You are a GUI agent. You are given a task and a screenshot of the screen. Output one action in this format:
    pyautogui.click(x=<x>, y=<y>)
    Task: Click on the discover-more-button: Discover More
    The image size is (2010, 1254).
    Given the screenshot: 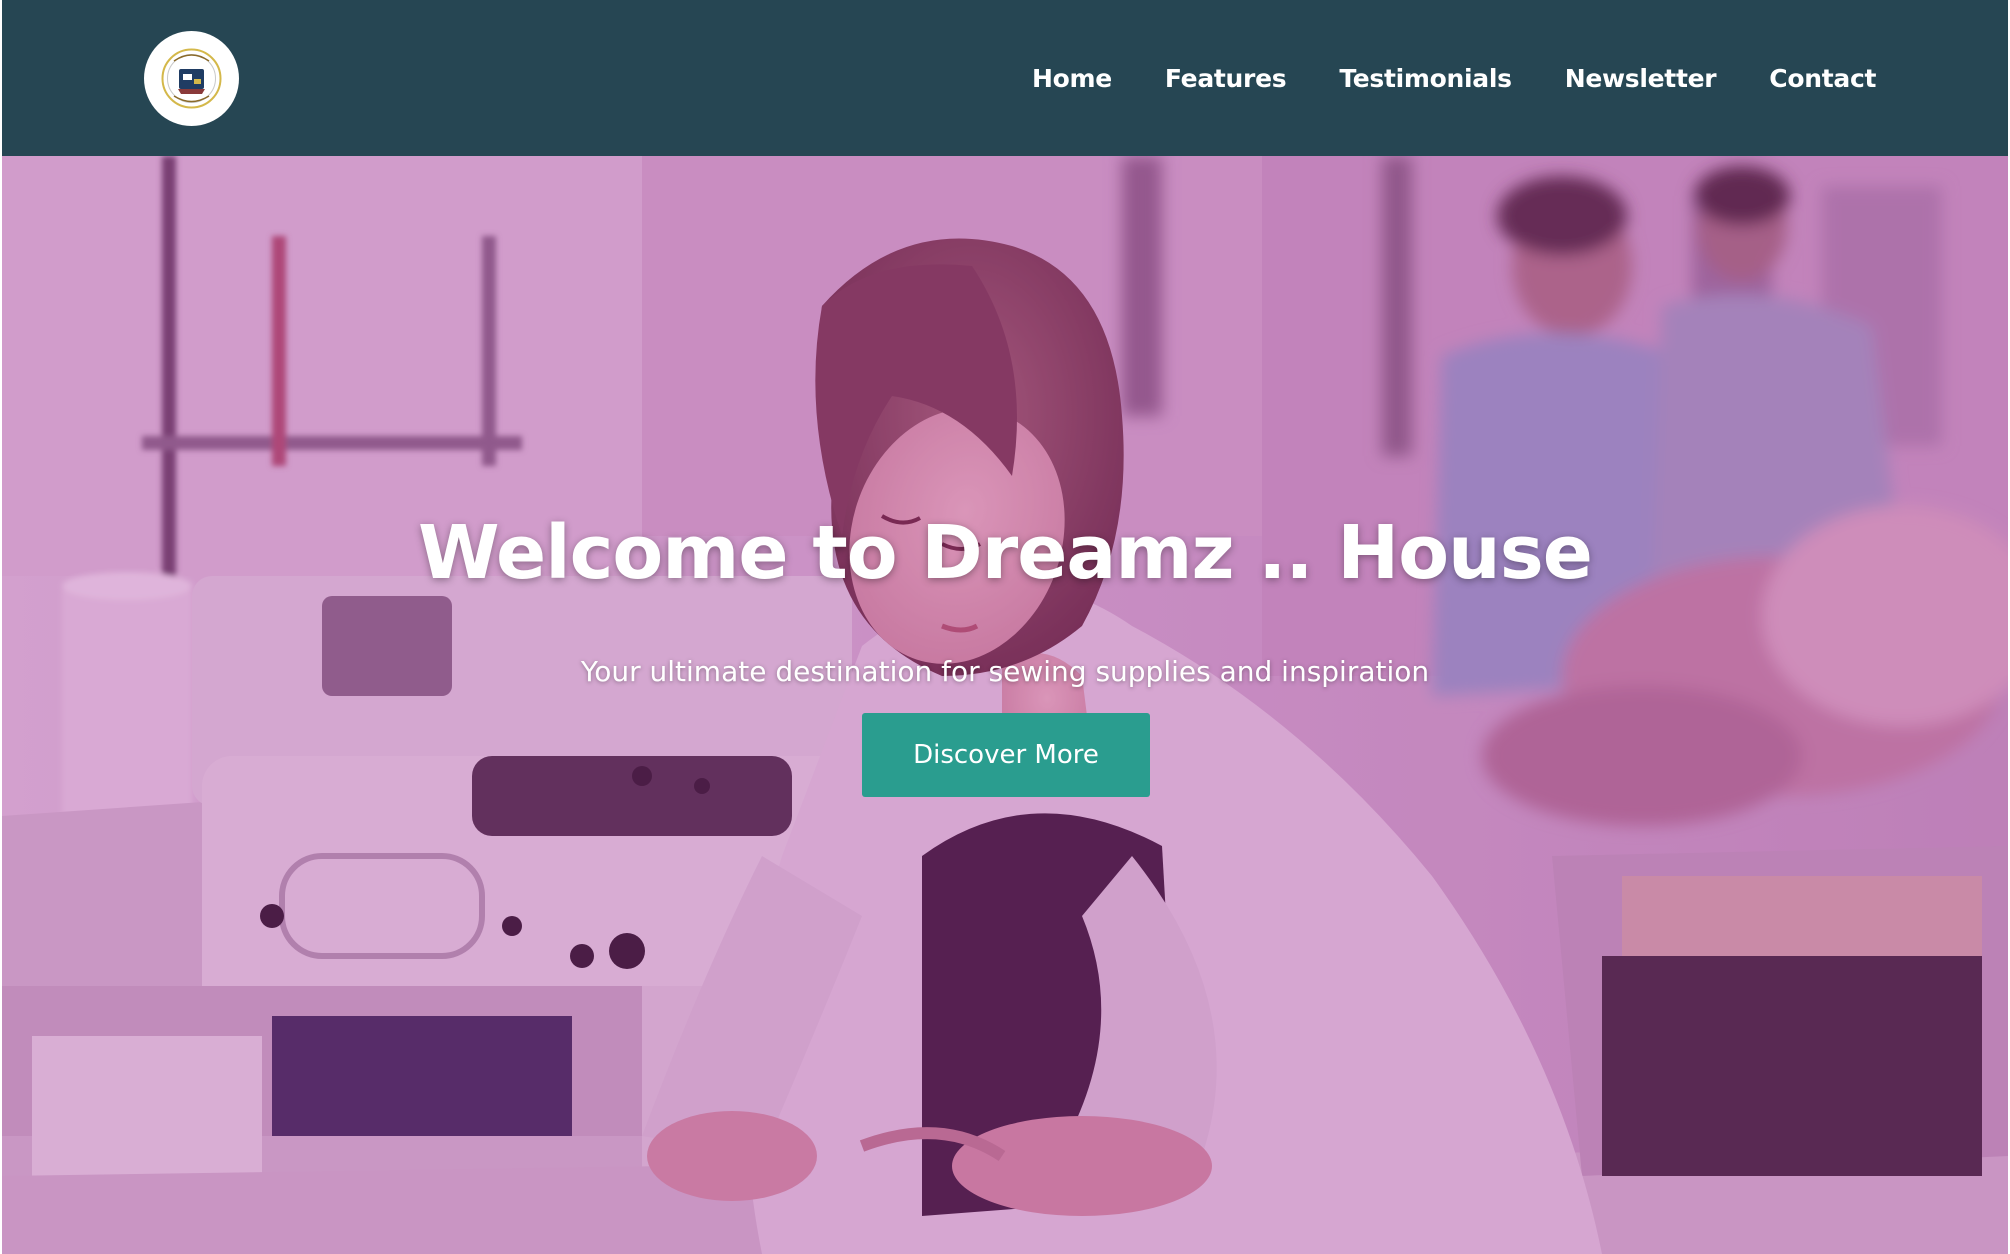 What is the action you would take?
    pyautogui.click(x=1006, y=755)
    